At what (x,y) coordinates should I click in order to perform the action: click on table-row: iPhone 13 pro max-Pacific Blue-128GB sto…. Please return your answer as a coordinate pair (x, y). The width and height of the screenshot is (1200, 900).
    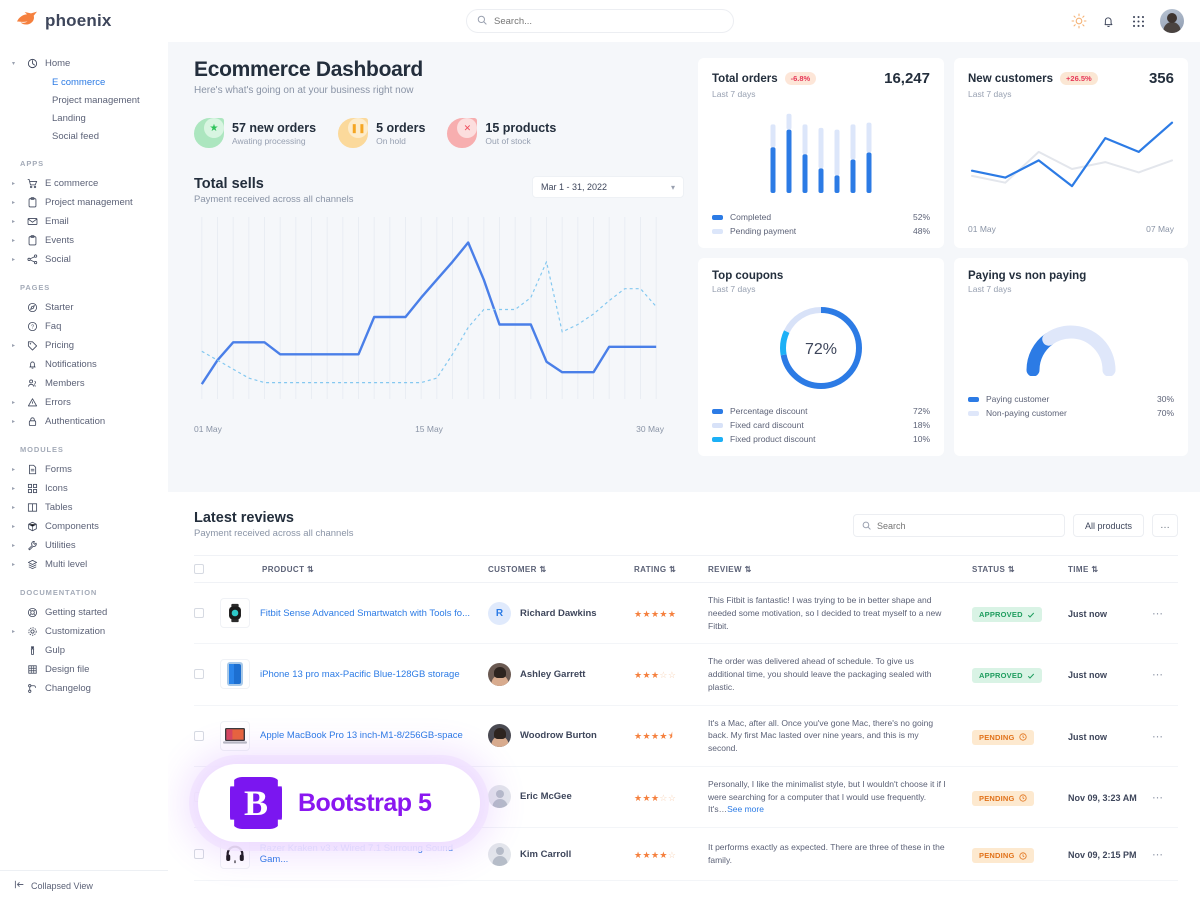
    Looking at the image, I should click on (686, 674).